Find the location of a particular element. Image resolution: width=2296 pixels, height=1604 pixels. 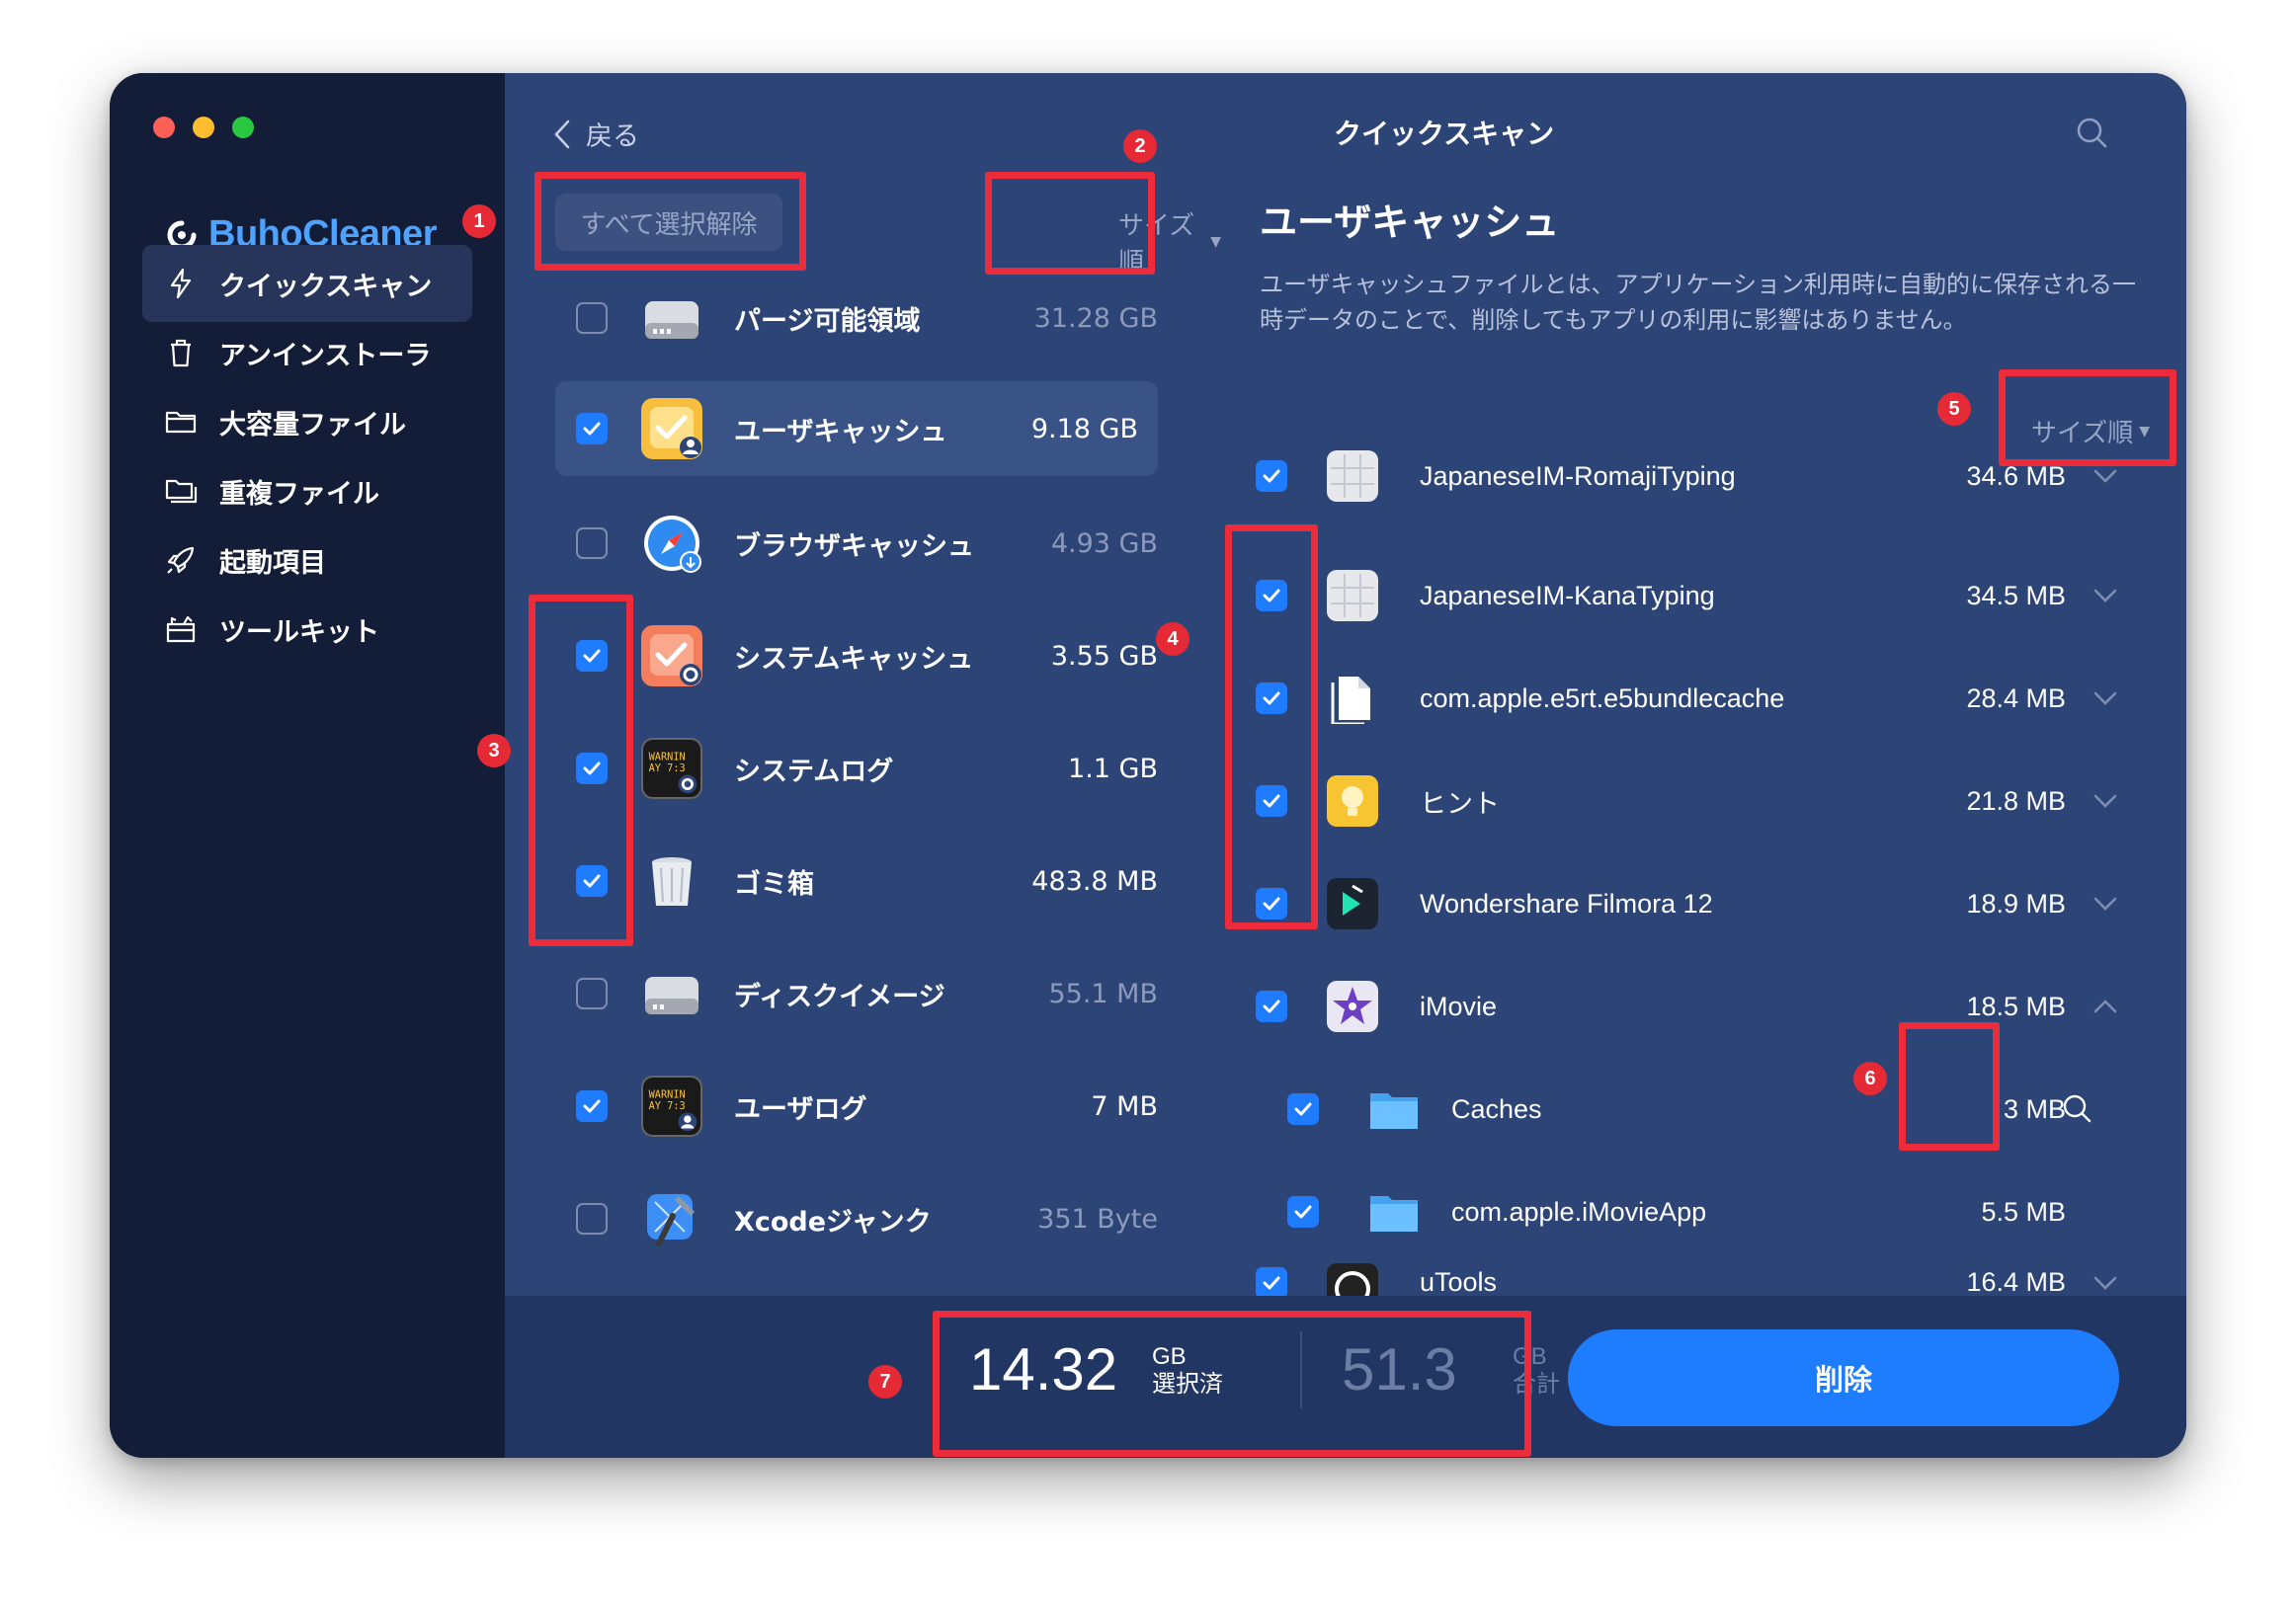

sidebar-item-large-files: 大容量ファイル is located at coordinates (307, 421).